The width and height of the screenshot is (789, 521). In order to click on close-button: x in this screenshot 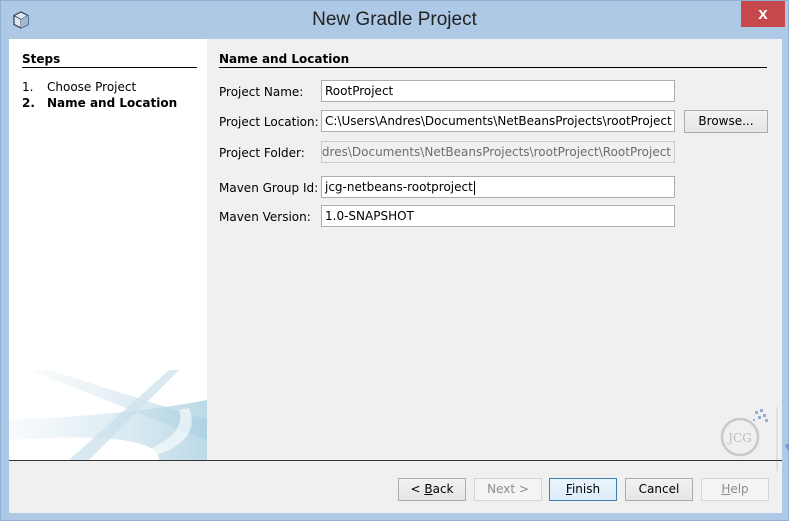, I will do `click(763, 14)`.